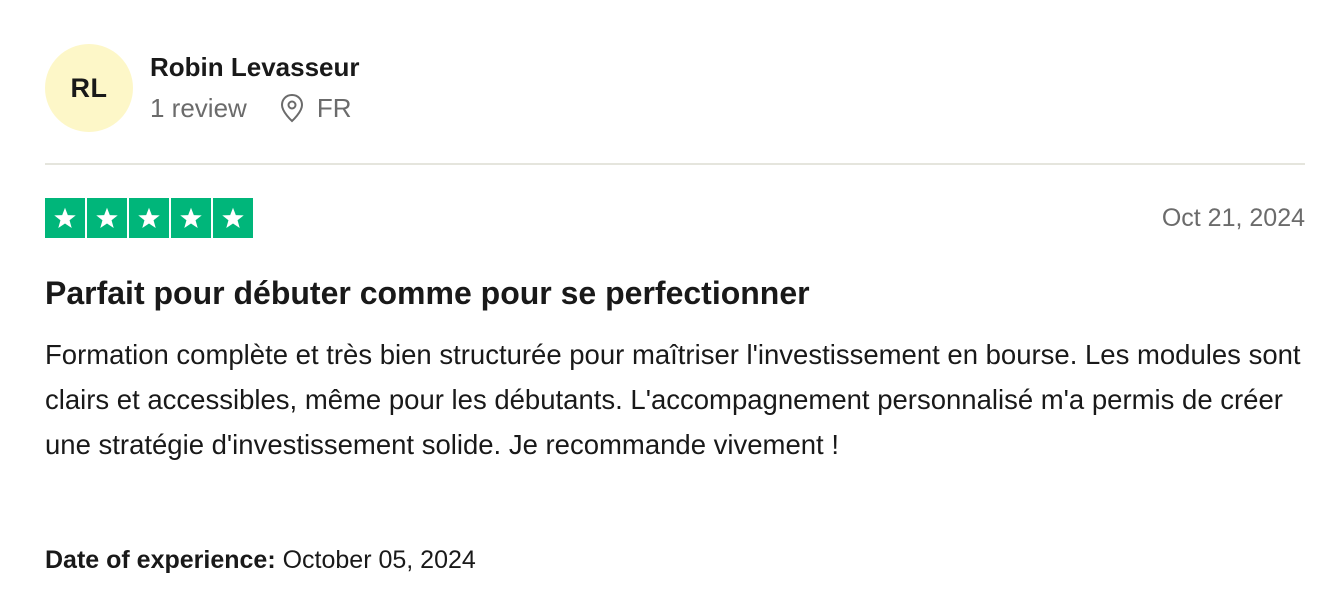 The image size is (1343, 609). I want to click on location-pin-icon, so click(292, 108).